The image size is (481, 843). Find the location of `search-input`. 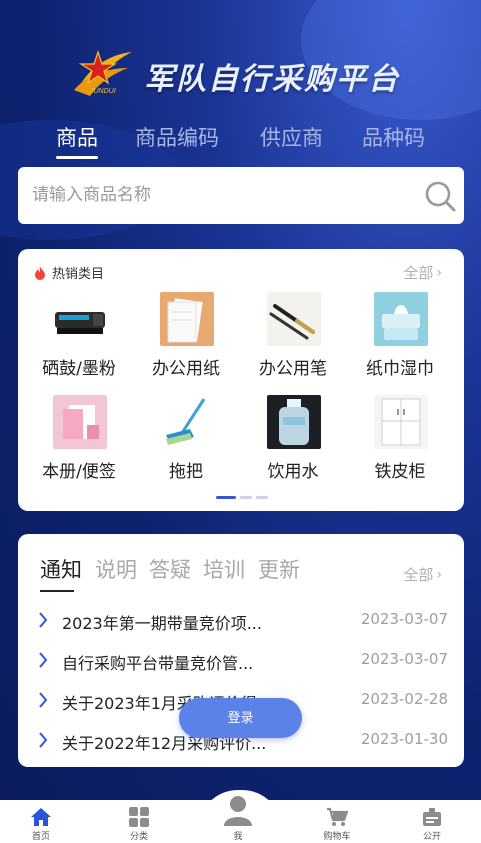

search-input is located at coordinates (217, 195).